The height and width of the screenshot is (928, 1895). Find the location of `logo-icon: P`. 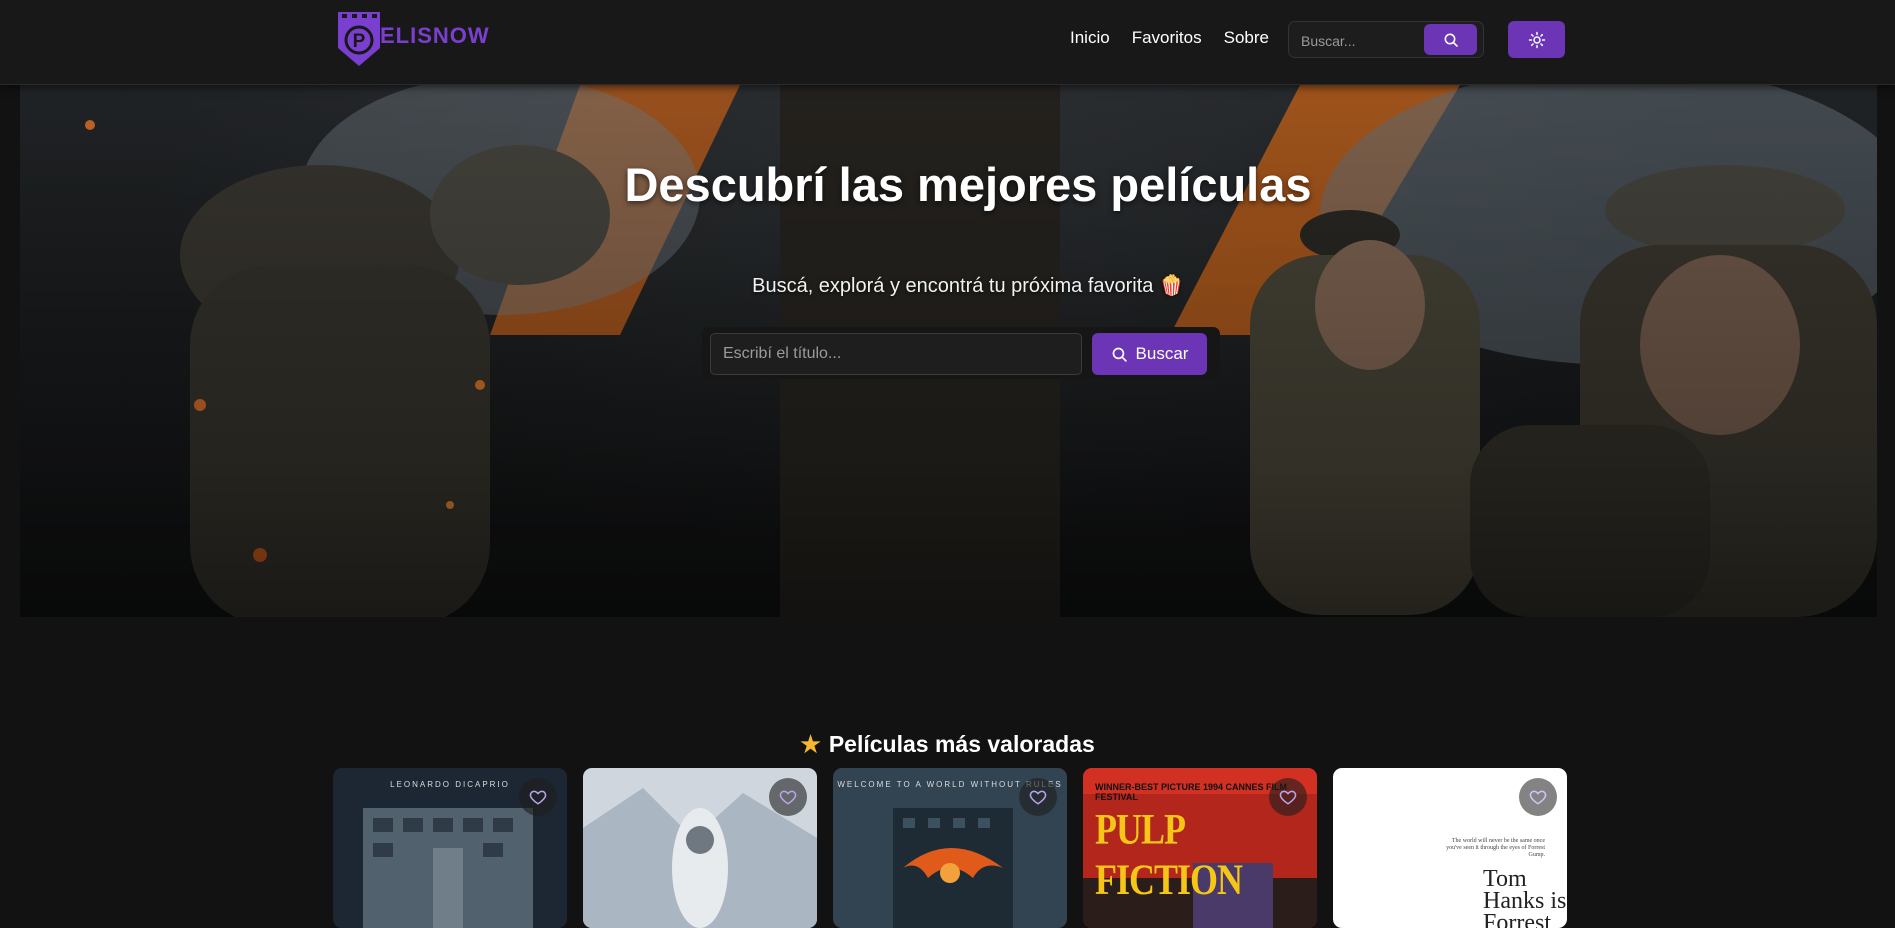

logo-icon: P is located at coordinates (359, 39).